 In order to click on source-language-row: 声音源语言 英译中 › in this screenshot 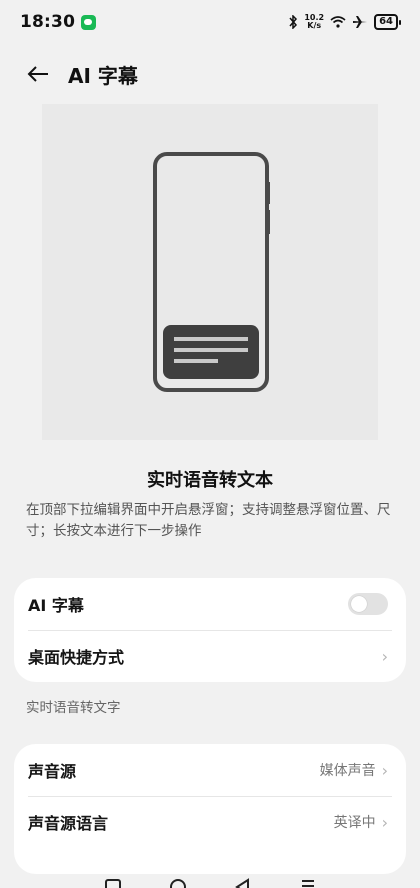, I will do `click(210, 822)`.